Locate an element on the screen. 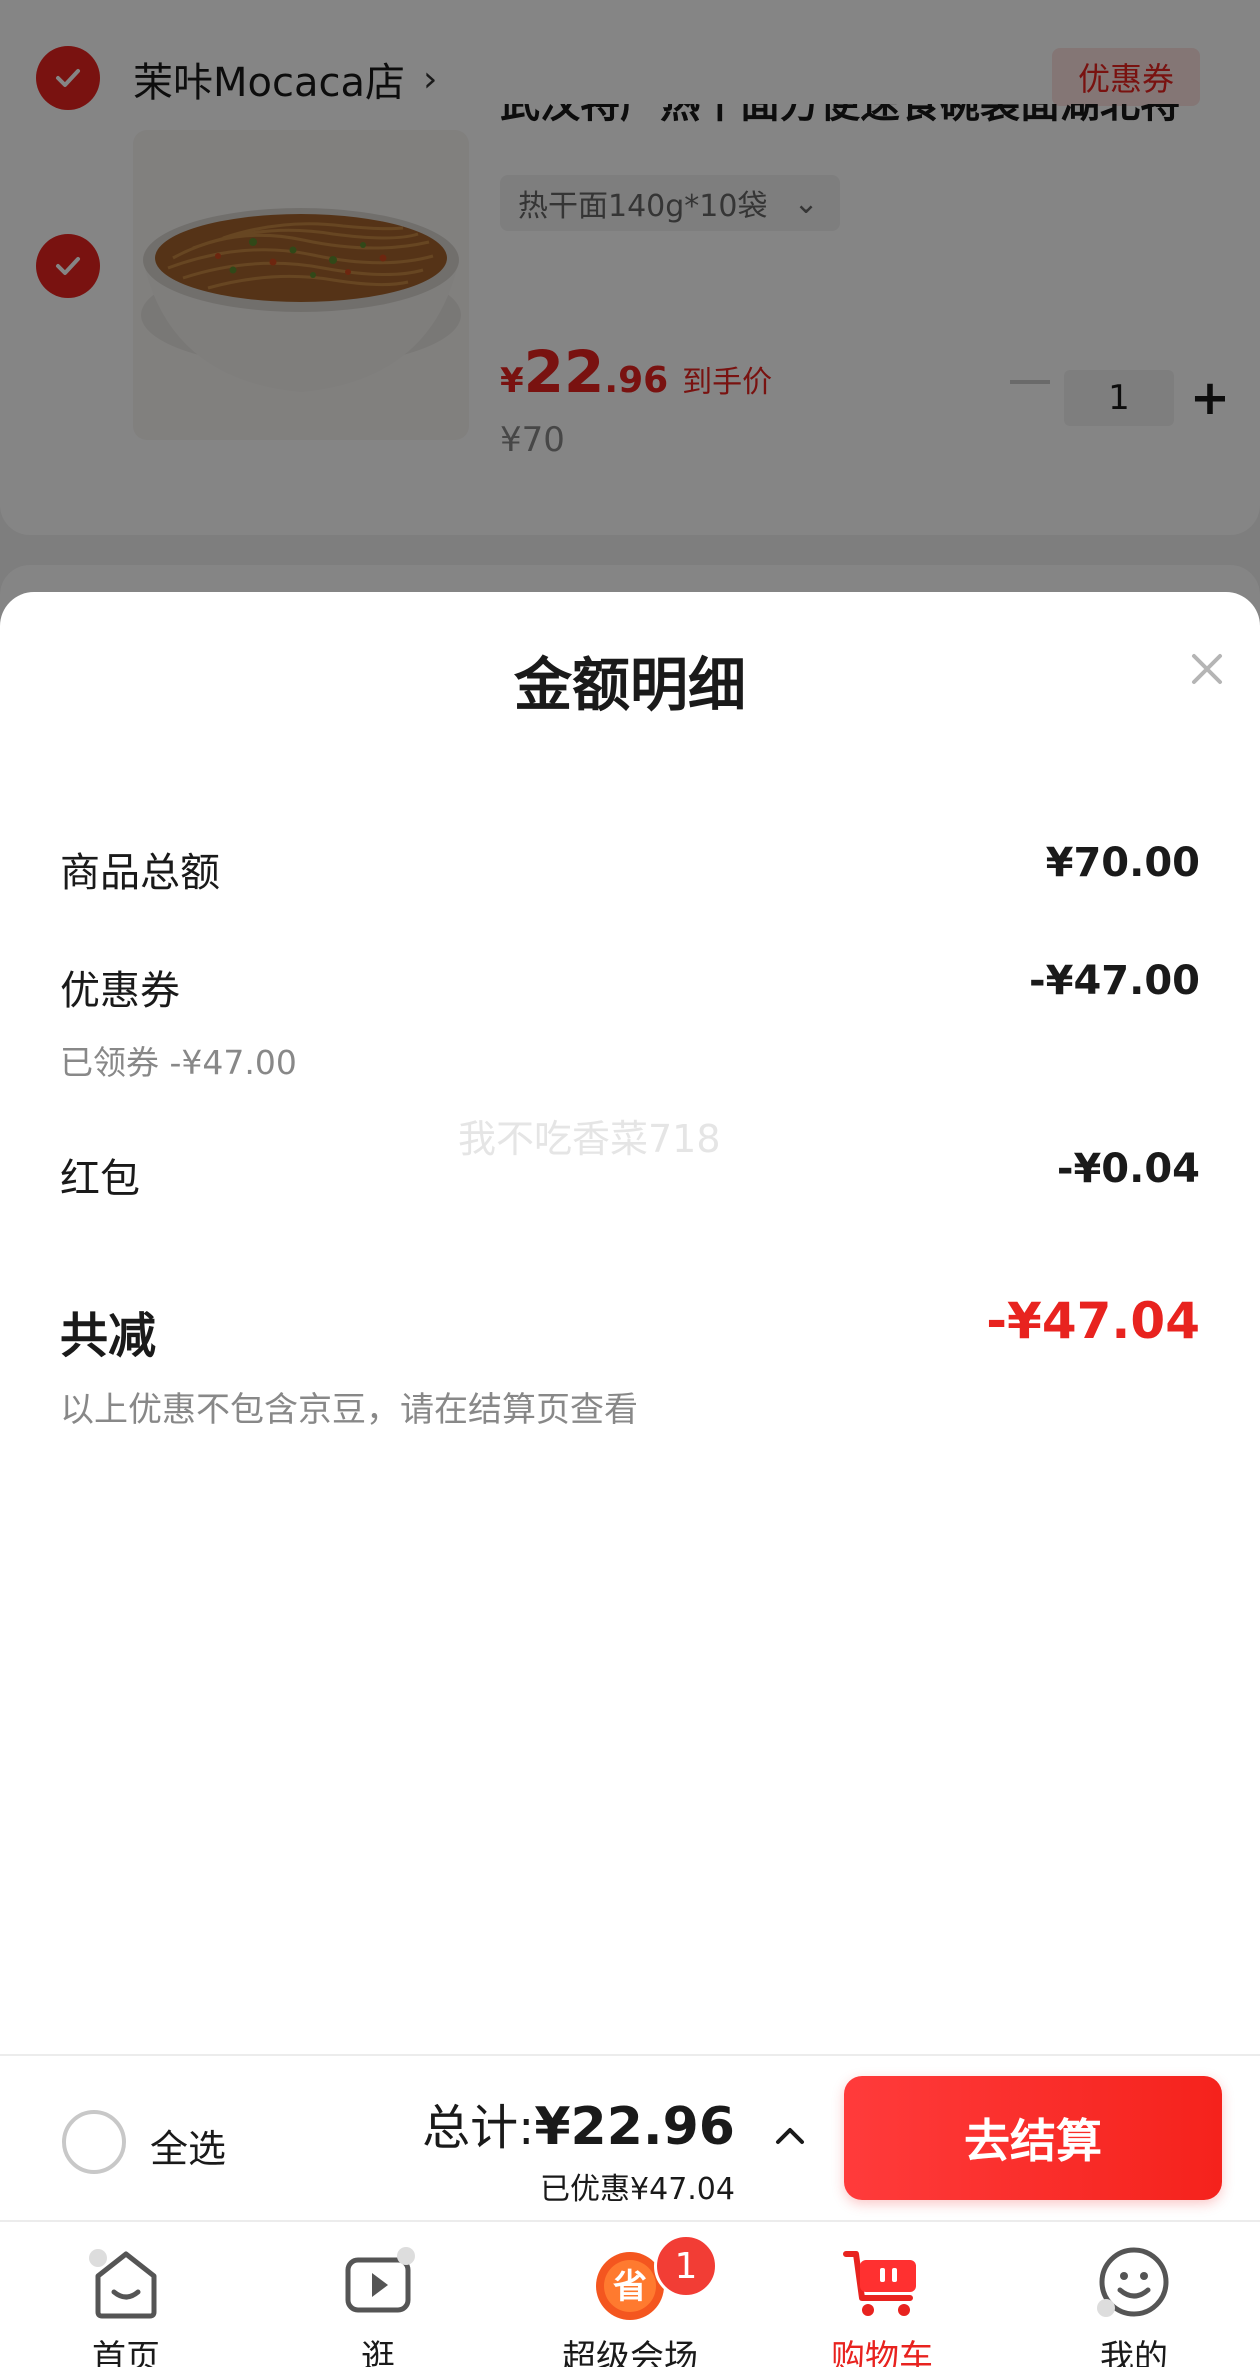  close-icon is located at coordinates (1207, 669).